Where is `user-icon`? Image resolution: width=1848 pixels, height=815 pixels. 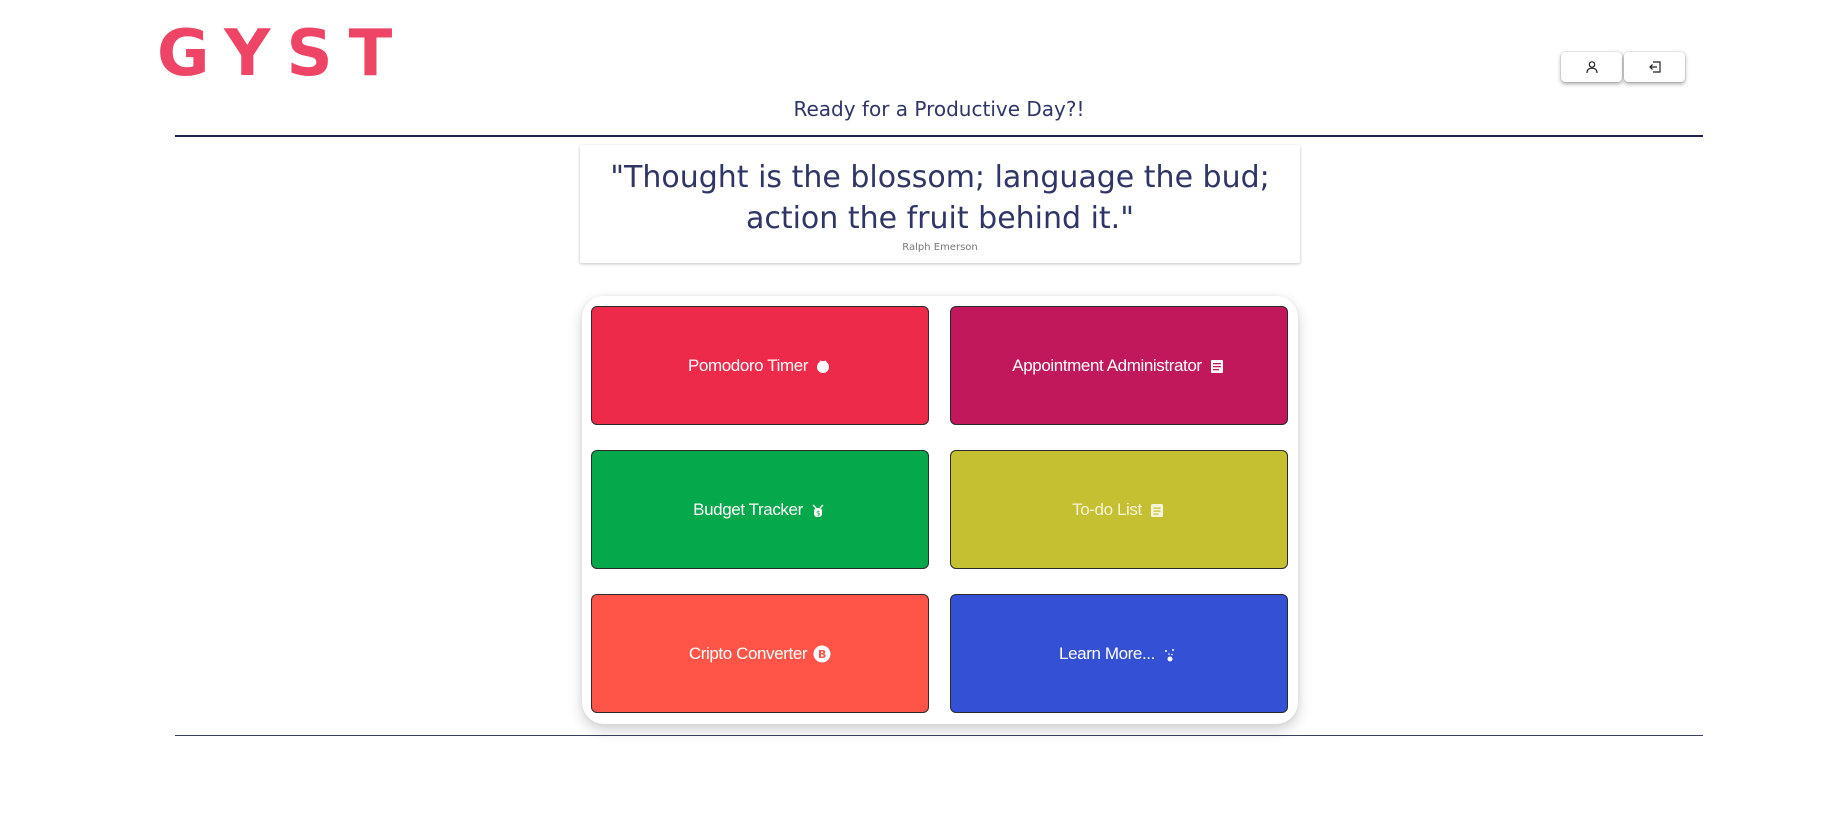
user-icon is located at coordinates (1591, 67).